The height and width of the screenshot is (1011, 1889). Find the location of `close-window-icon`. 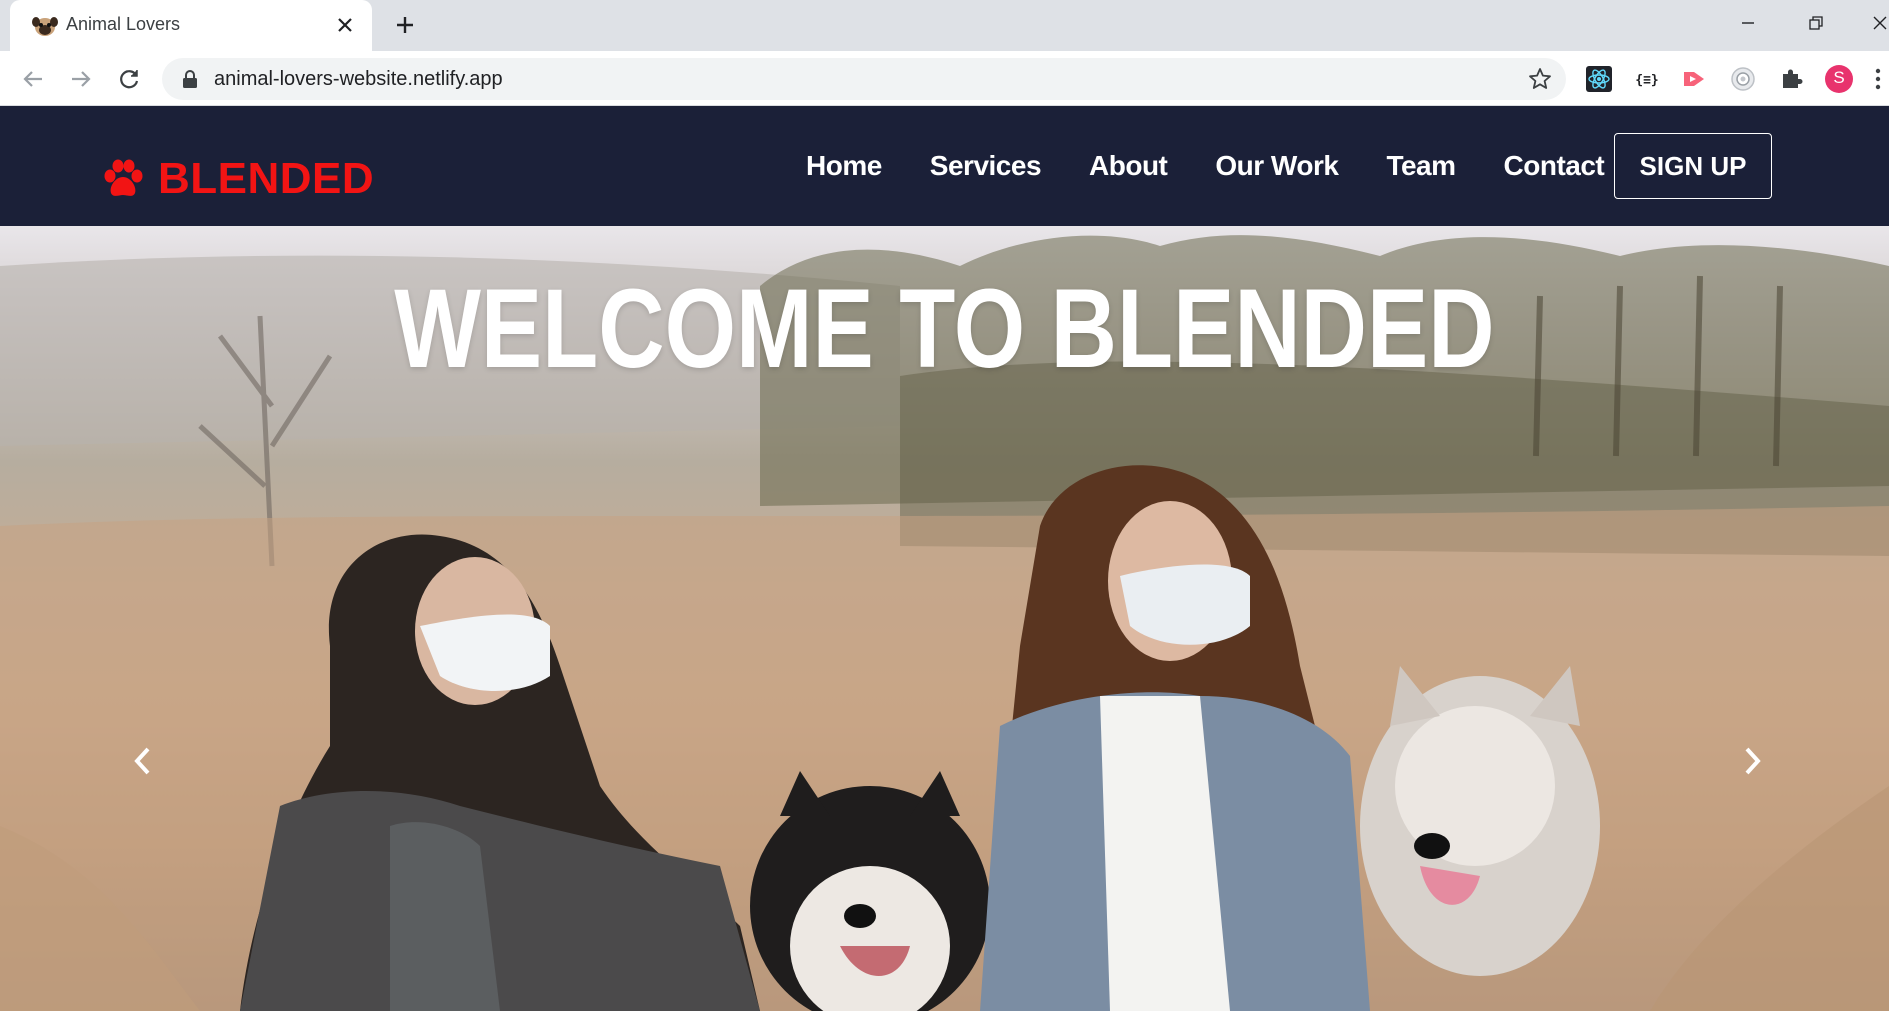

close-window-icon is located at coordinates (1874, 23).